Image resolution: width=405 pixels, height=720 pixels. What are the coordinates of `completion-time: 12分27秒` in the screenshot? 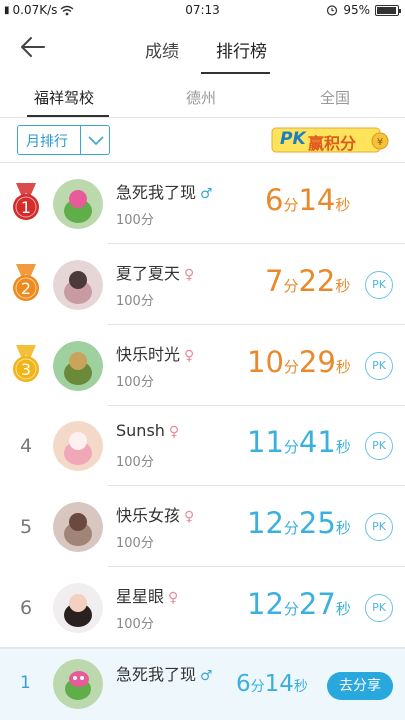 It's located at (299, 604).